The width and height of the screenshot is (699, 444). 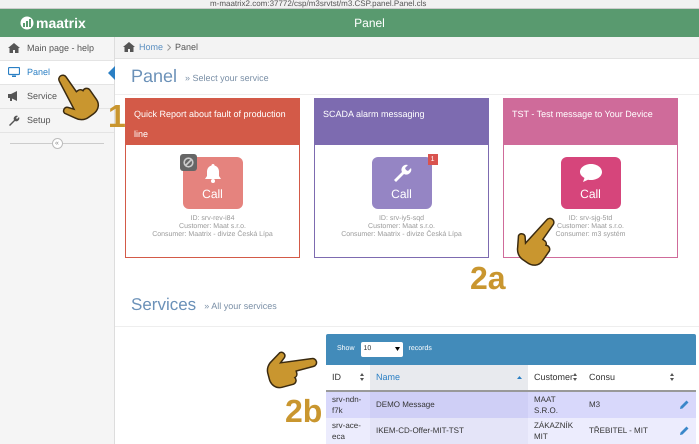 What do you see at coordinates (27, 23) in the screenshot?
I see `logo-icon` at bounding box center [27, 23].